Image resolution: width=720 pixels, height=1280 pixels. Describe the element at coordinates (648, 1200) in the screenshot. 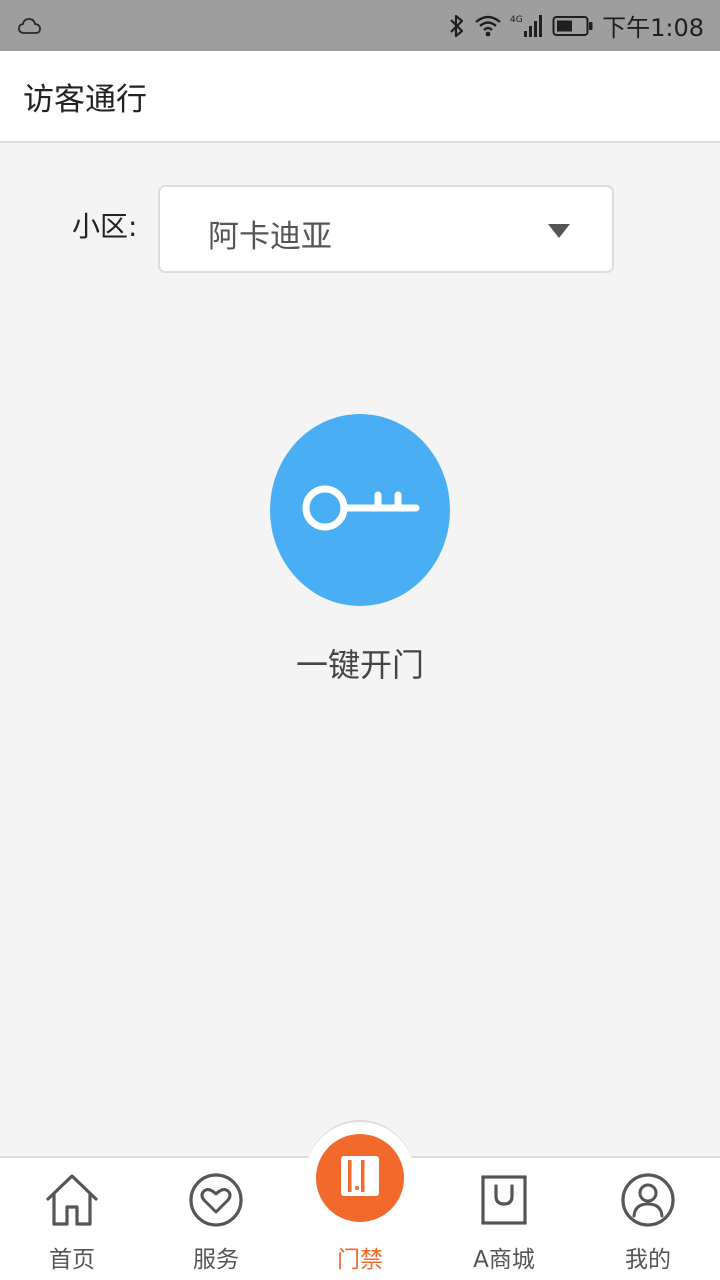

I see `user-icon` at that location.